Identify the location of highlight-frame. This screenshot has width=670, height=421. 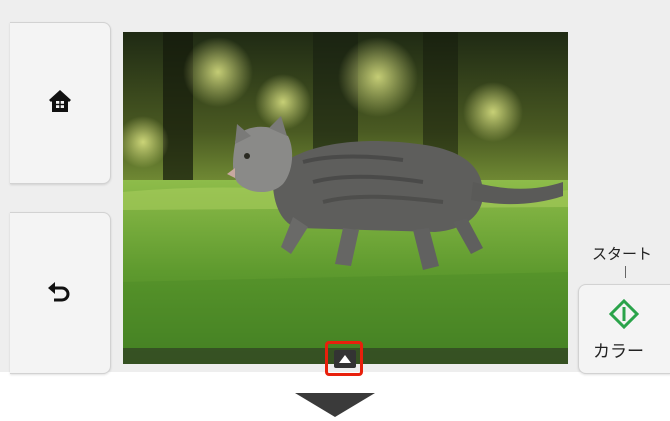
(344, 358).